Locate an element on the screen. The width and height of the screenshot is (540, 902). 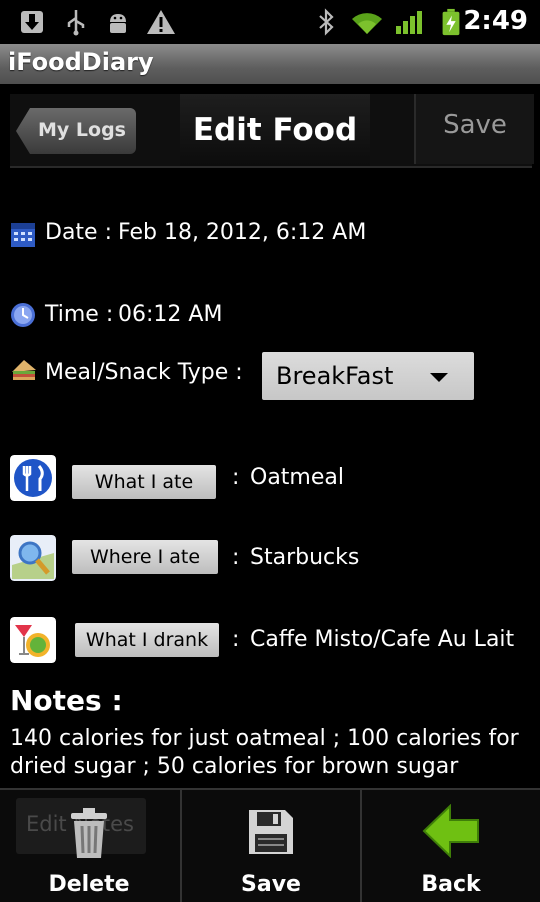
drank-value: Caffe Misto/Cafe Au Lait is located at coordinates (382, 639).